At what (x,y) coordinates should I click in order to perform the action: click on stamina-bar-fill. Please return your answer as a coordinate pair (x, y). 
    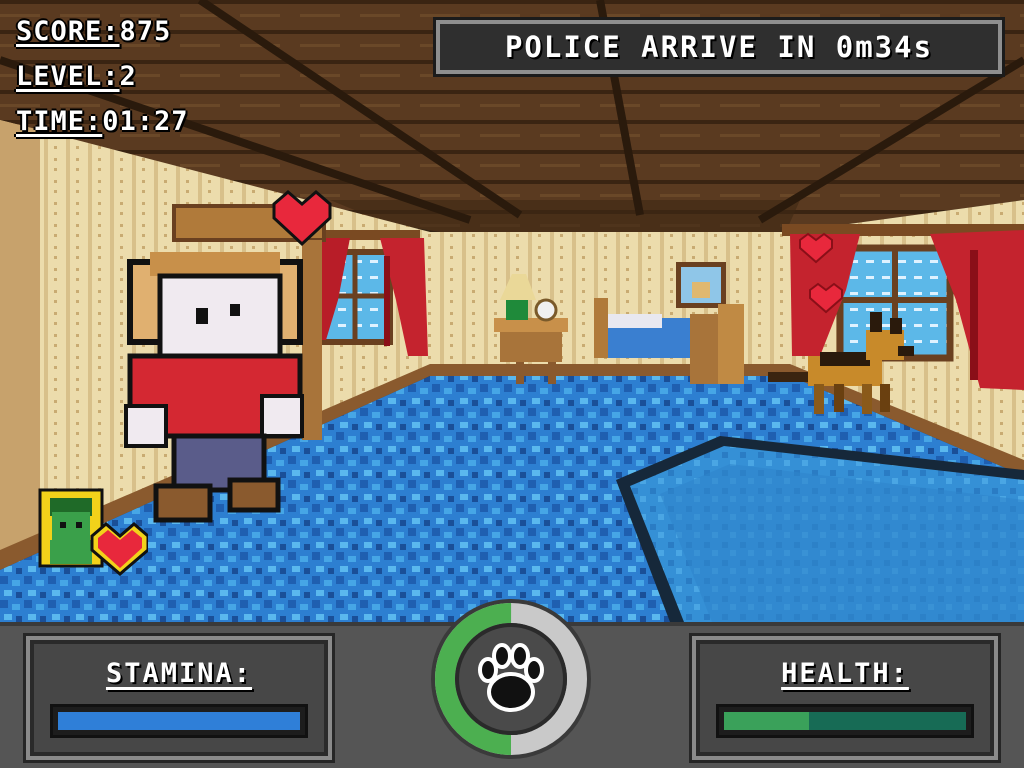
    Looking at the image, I should click on (179, 721).